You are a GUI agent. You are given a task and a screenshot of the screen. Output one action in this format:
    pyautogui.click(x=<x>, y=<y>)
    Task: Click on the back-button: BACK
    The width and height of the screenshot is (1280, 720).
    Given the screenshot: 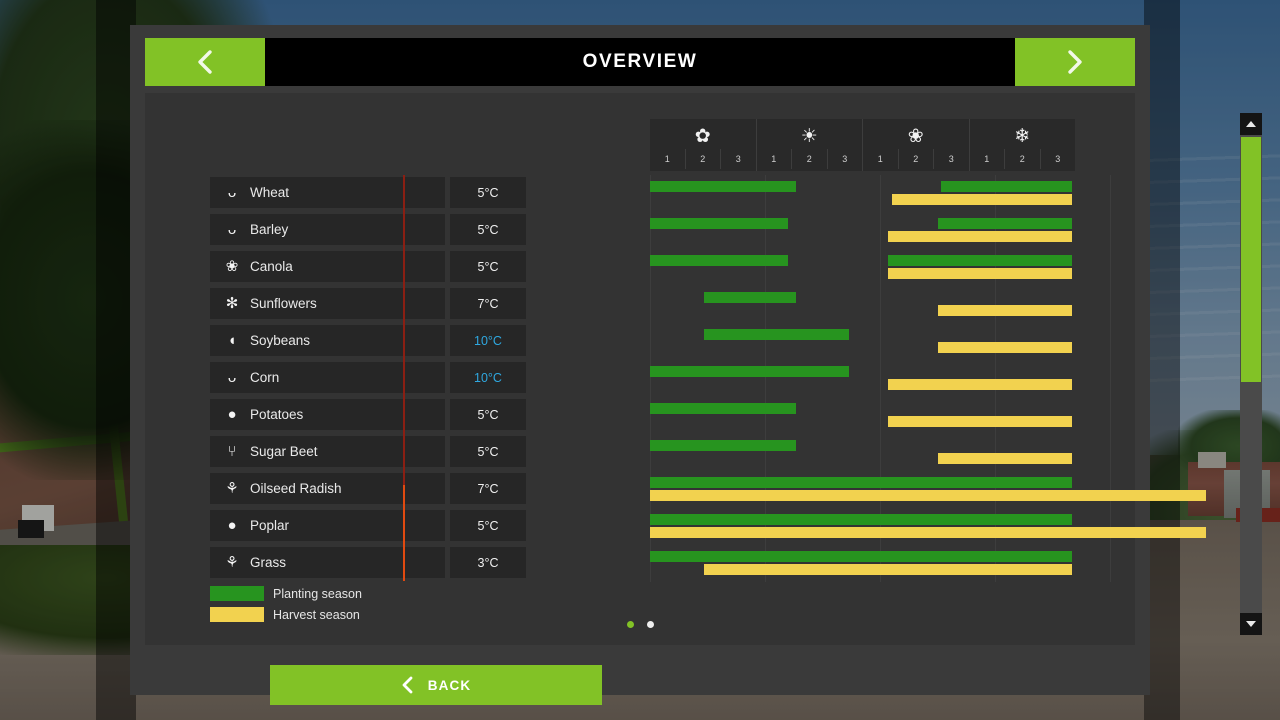 What is the action you would take?
    pyautogui.click(x=436, y=685)
    